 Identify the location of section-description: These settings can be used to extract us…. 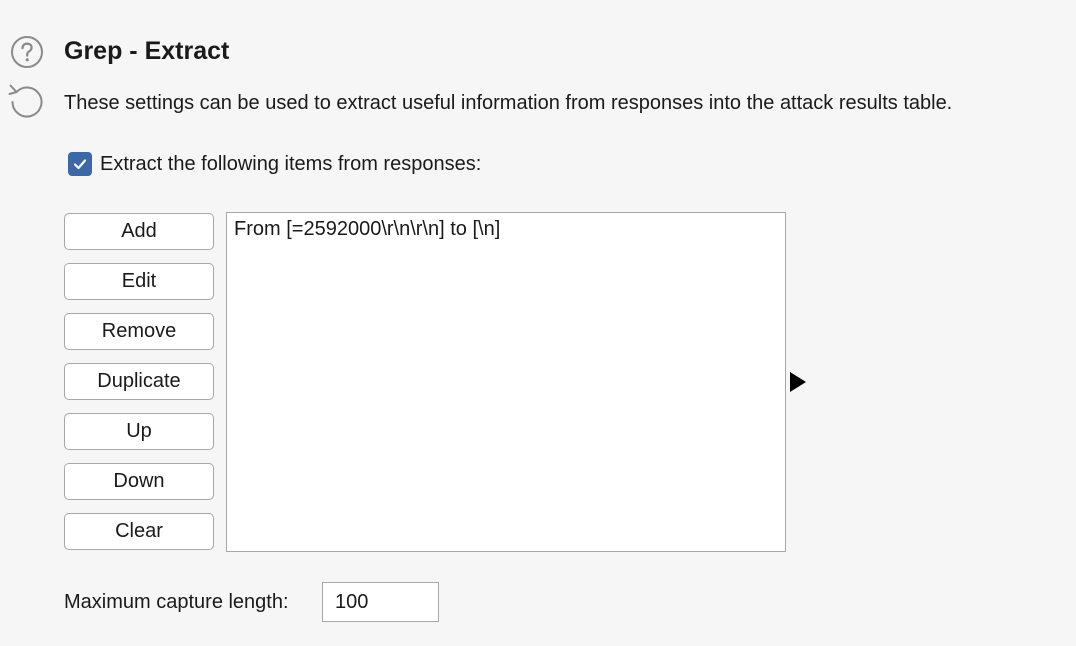
(508, 103).